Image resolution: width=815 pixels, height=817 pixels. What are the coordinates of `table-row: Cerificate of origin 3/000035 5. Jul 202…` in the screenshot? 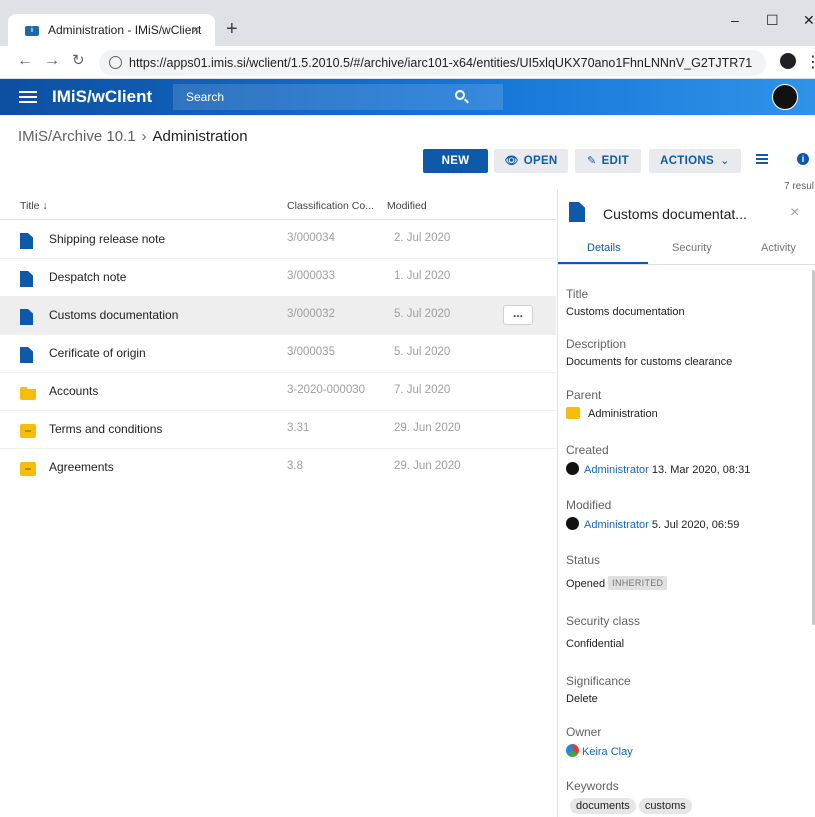 It's located at (278, 354).